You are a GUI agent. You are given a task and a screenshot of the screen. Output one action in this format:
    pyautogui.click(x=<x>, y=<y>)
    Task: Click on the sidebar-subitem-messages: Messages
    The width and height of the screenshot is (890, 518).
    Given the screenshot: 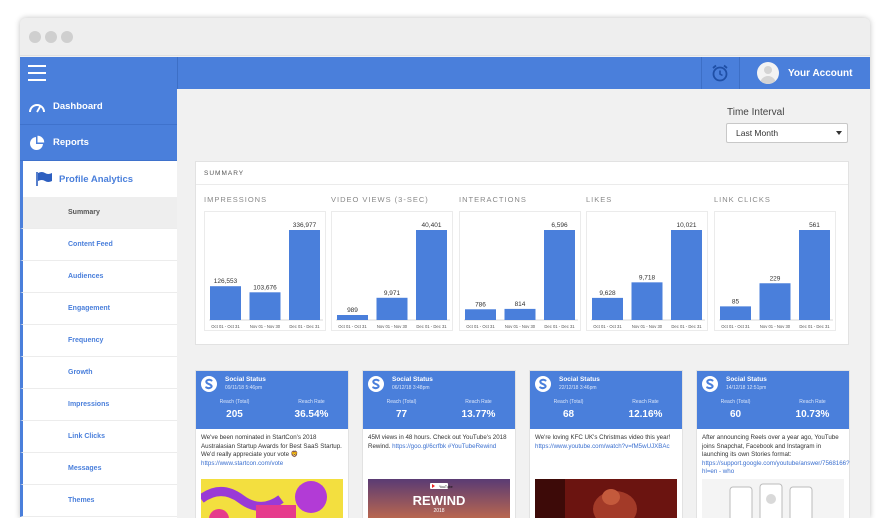 What is the action you would take?
    pyautogui.click(x=98, y=469)
    